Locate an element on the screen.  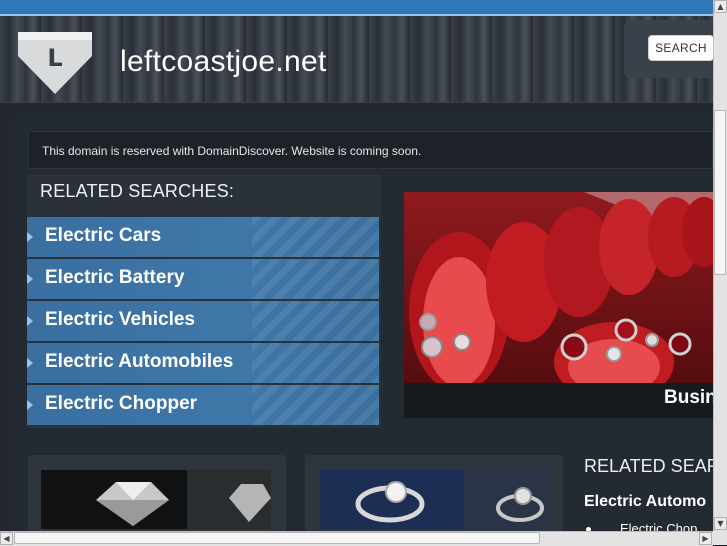
logo-letter: L is located at coordinates (54, 58).